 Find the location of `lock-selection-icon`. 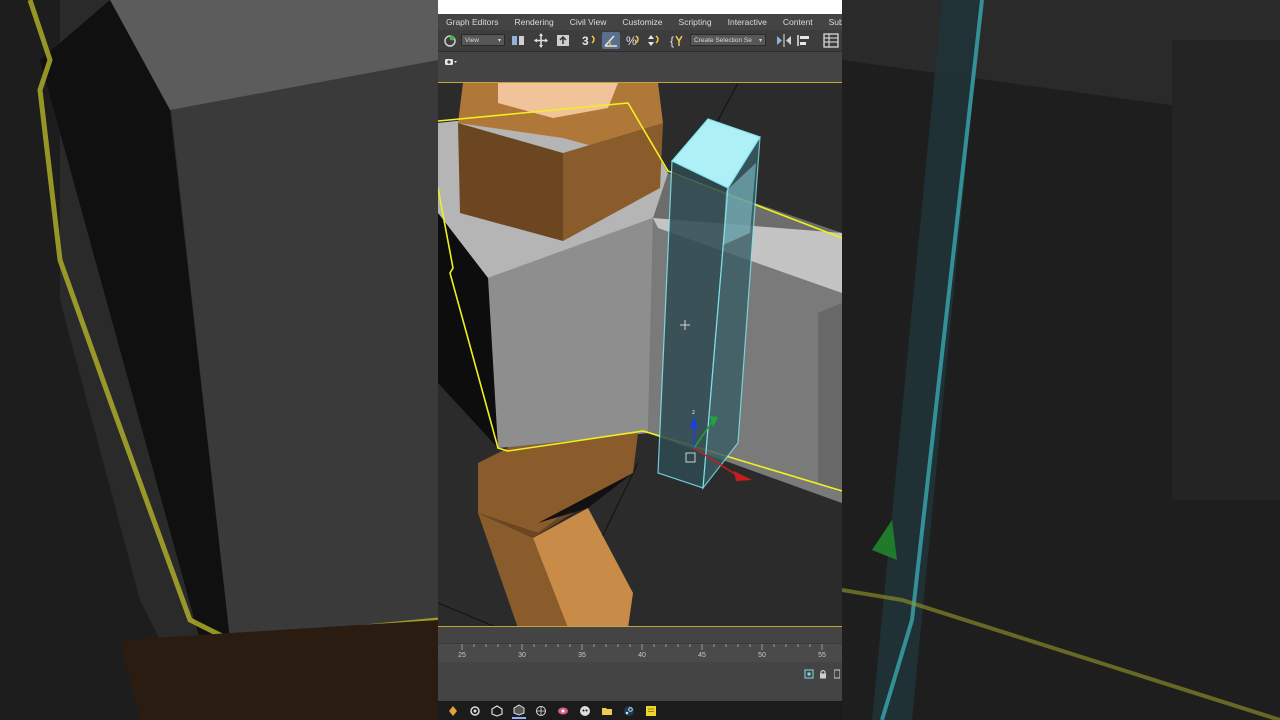

lock-selection-icon is located at coordinates (823, 674).